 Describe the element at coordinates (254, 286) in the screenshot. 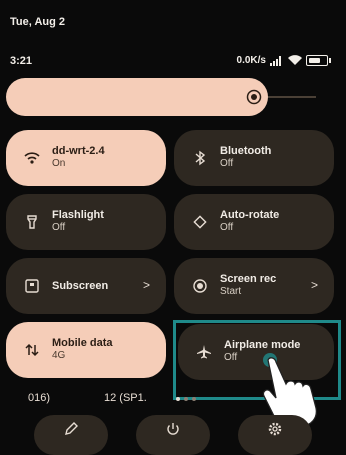

I see `tile-screen-record: Screen rec Start >` at that location.